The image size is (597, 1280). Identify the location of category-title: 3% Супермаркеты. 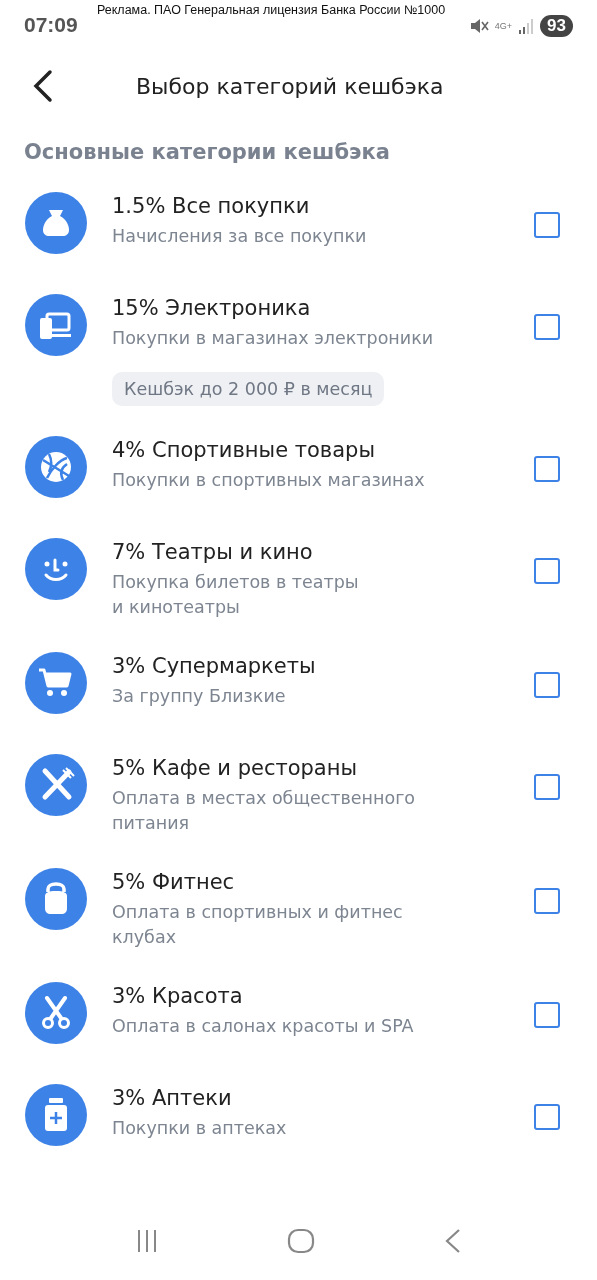
(214, 666).